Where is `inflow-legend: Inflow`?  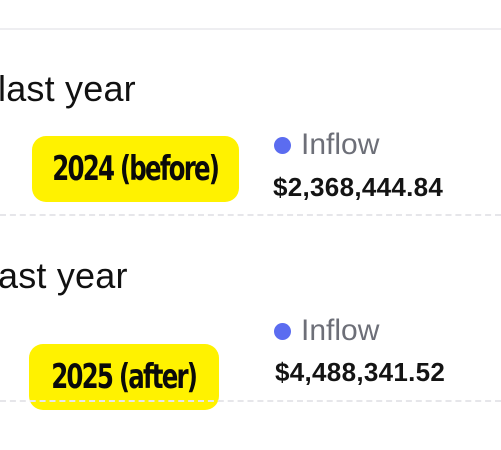 inflow-legend: Inflow is located at coordinates (326, 331).